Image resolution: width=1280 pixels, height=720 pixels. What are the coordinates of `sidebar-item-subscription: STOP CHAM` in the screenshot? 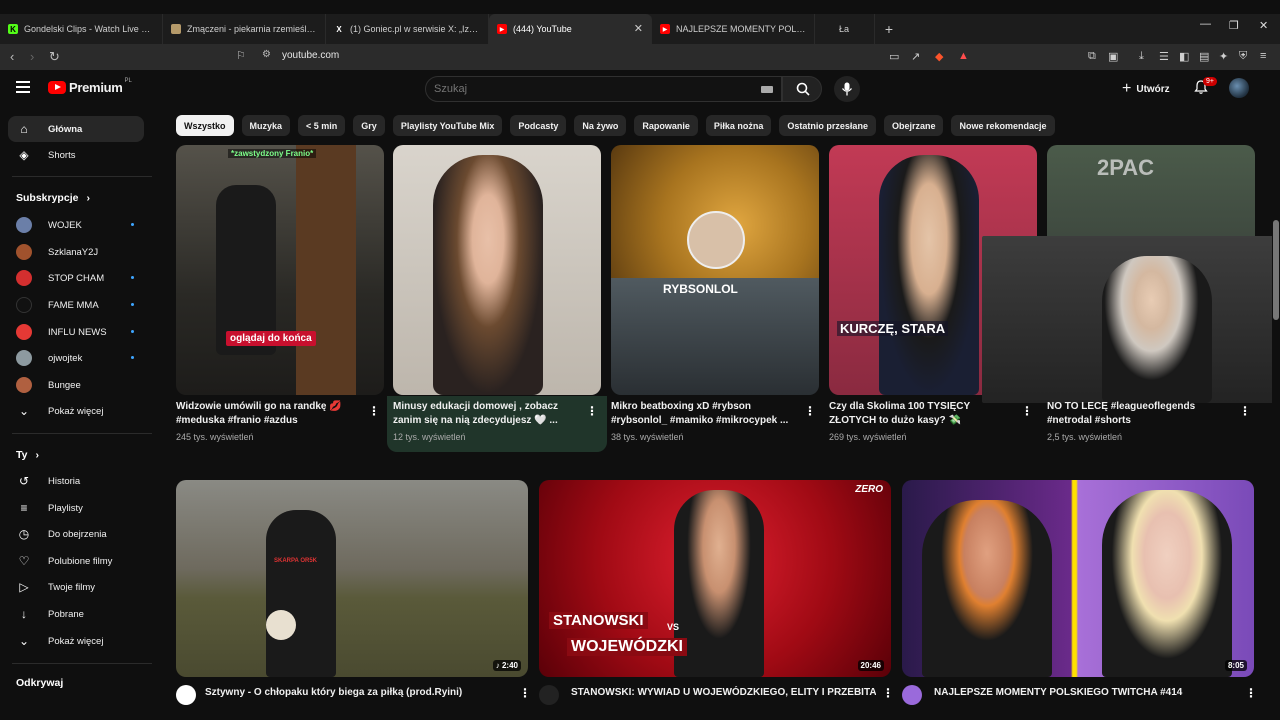 It's located at (76, 278).